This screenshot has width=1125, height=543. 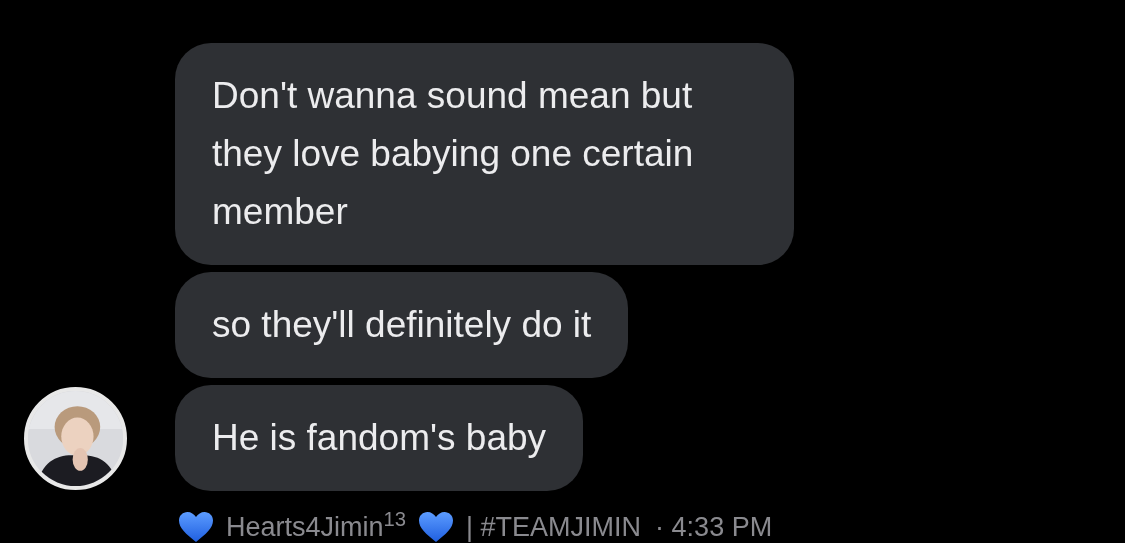 I want to click on team-tag: | #TEAMJIMIN, so click(x=554, y=525).